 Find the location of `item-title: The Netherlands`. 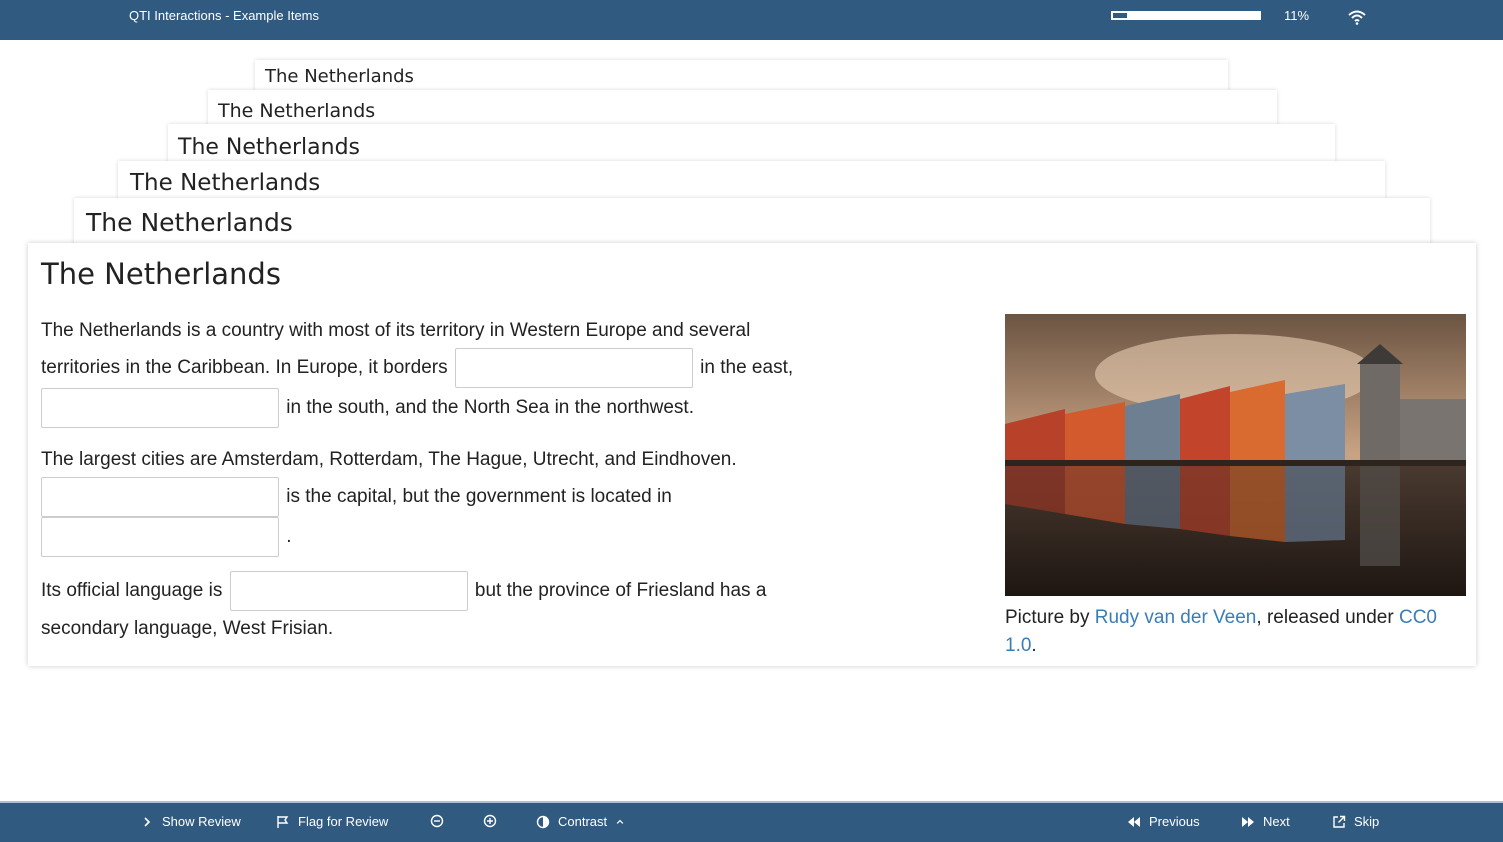

item-title: The Netherlands is located at coordinates (161, 274).